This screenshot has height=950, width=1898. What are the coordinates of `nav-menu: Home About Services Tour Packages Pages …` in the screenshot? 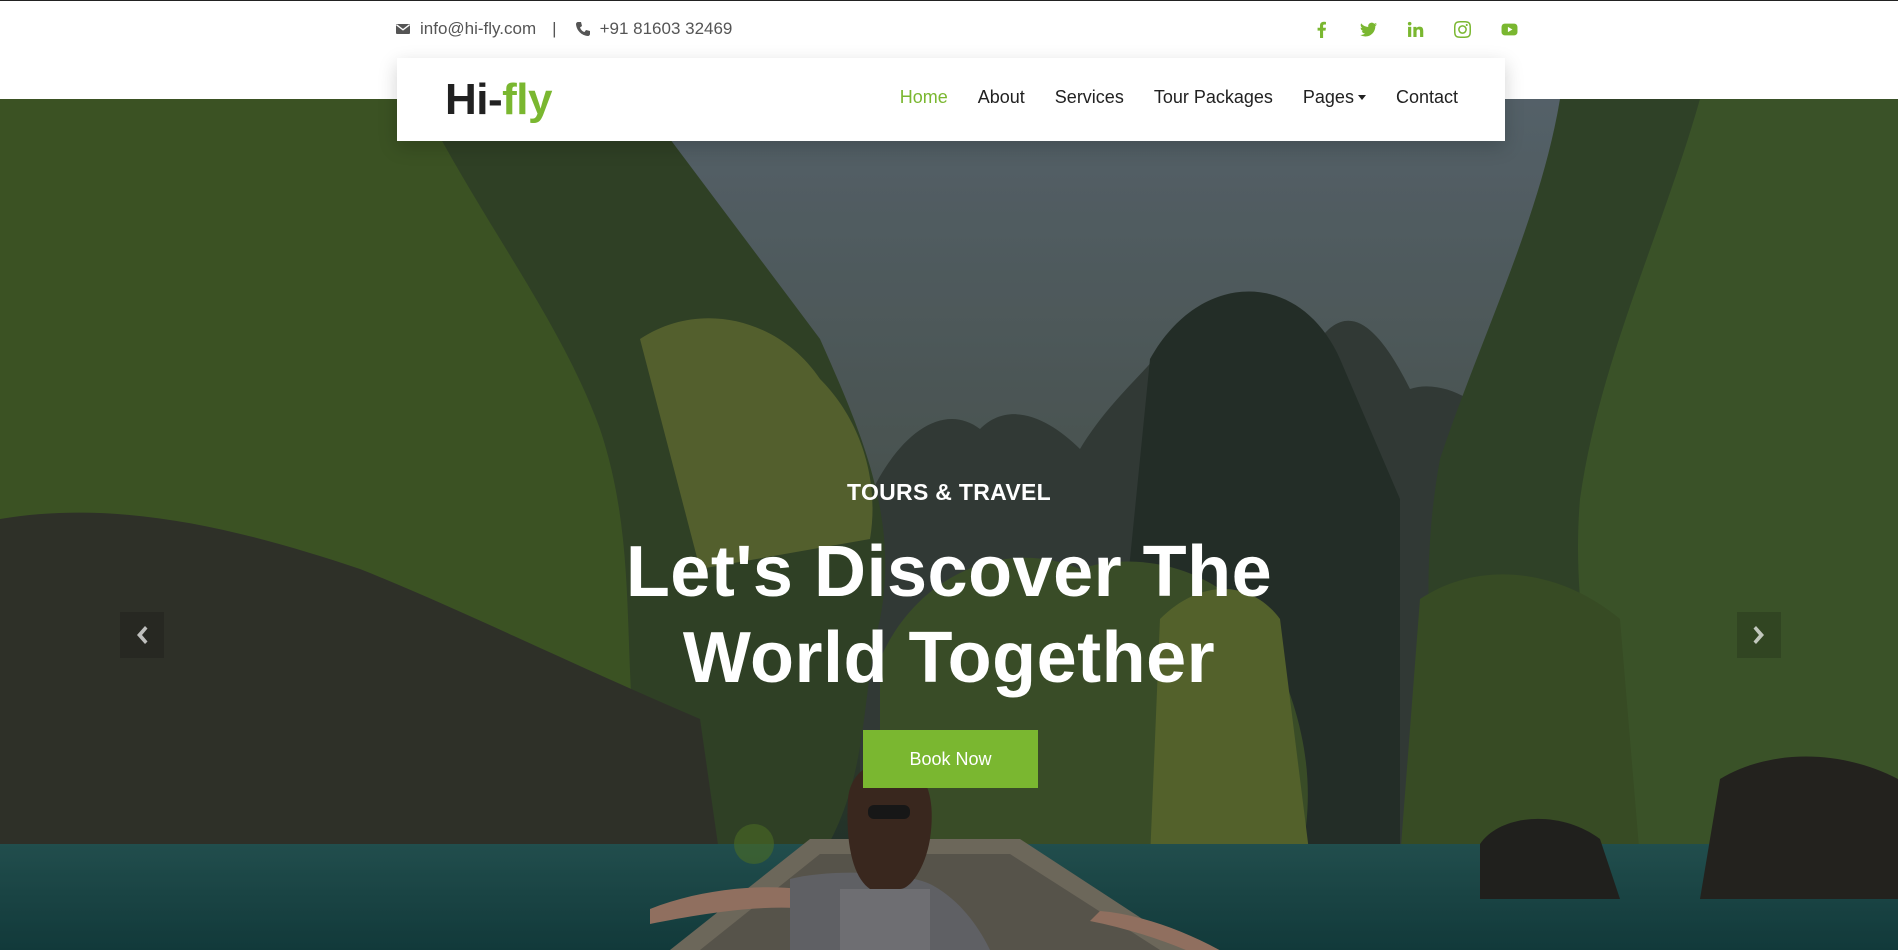 It's located at (1164, 97).